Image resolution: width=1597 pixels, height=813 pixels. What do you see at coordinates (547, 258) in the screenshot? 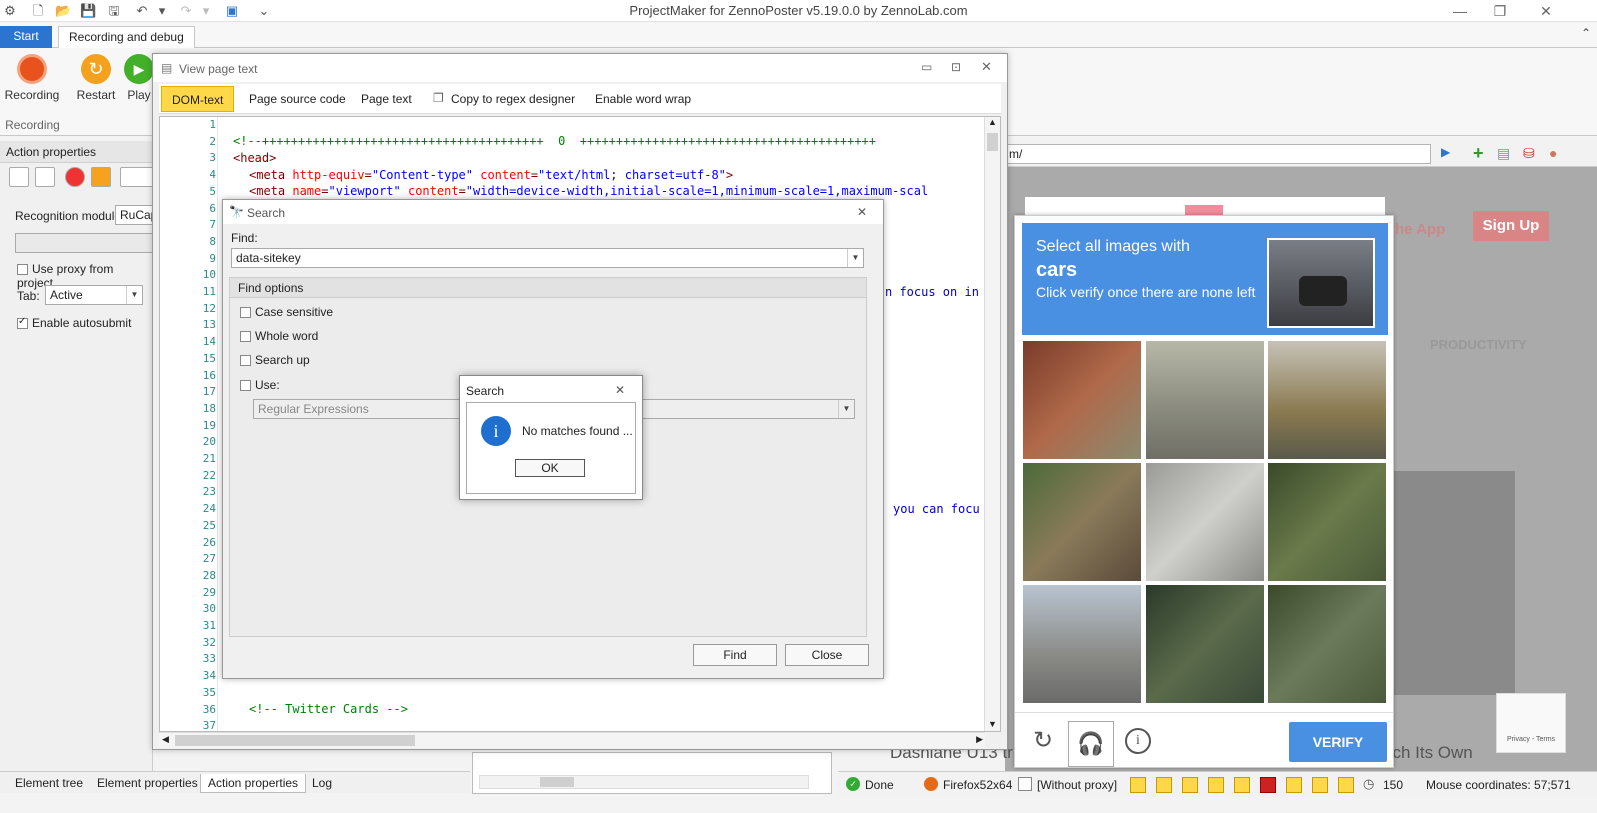
I see `find-input: data-sitekey ▼` at bounding box center [547, 258].